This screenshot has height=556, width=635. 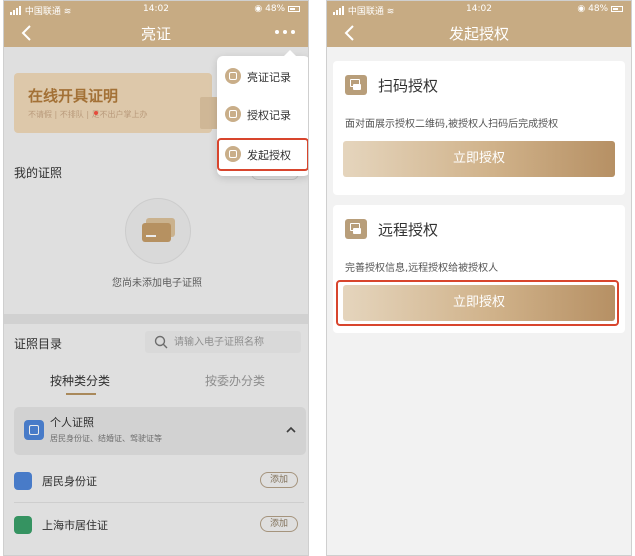 What do you see at coordinates (452, 124) in the screenshot?
I see `section-description: 面对面展示授权二维码,被授权人扫码后完成授权` at bounding box center [452, 124].